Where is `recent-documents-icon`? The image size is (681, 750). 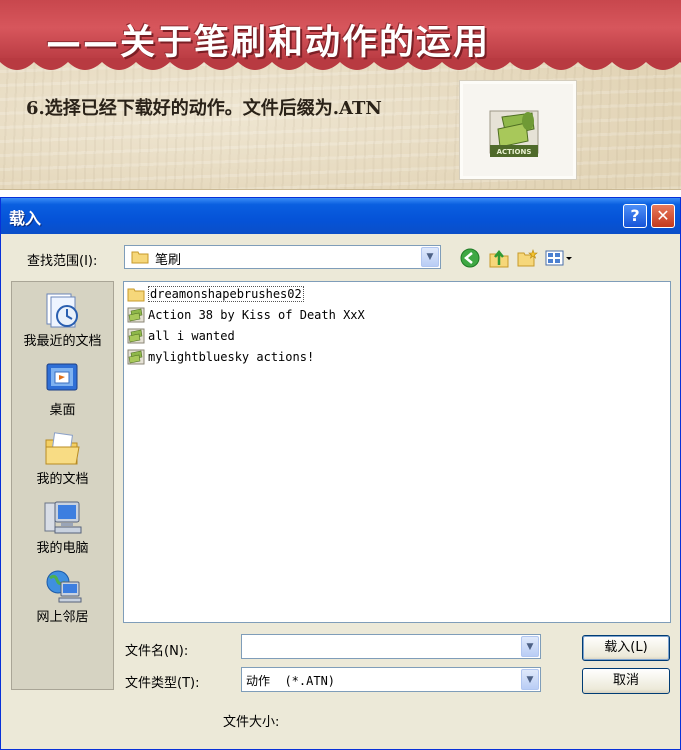
recent-documents-icon is located at coordinates (62, 310).